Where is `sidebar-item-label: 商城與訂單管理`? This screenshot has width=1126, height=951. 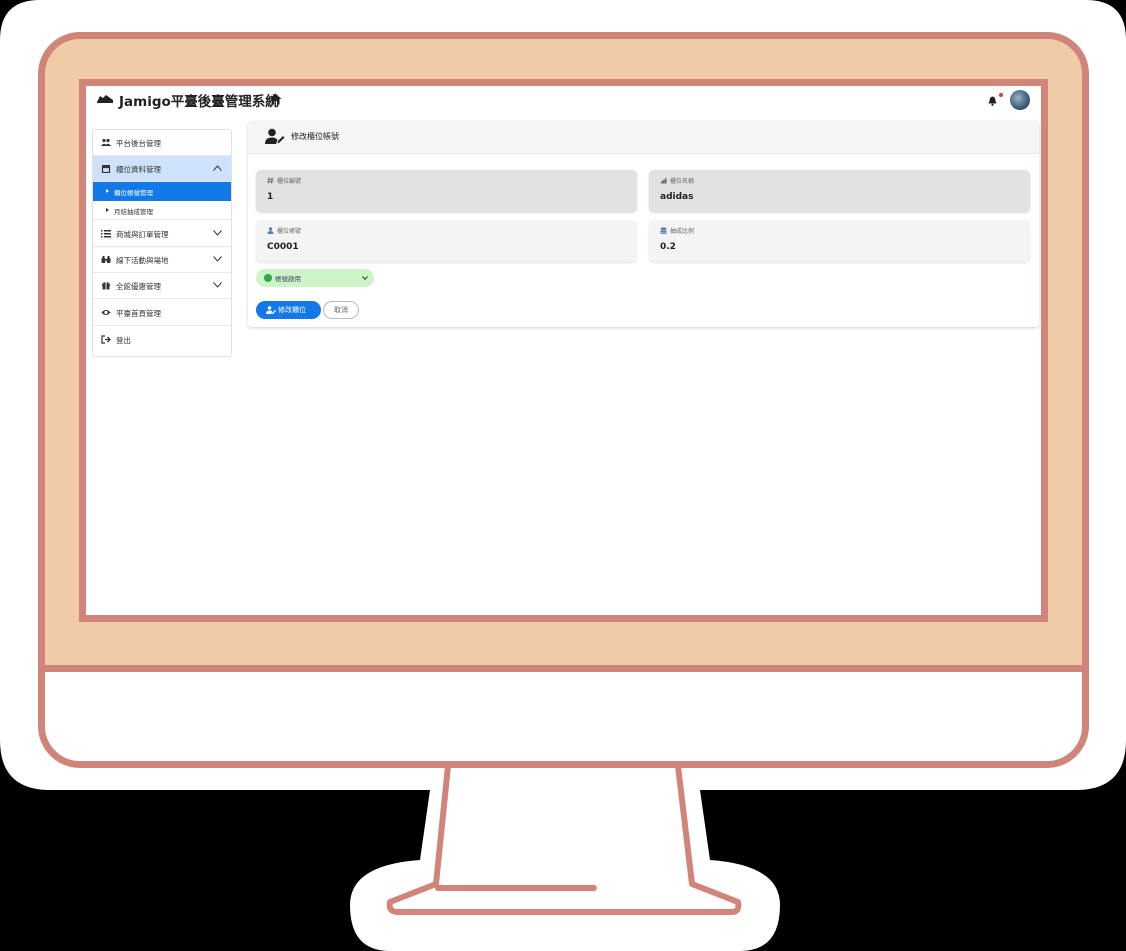 sidebar-item-label: 商城與訂單管理 is located at coordinates (142, 234).